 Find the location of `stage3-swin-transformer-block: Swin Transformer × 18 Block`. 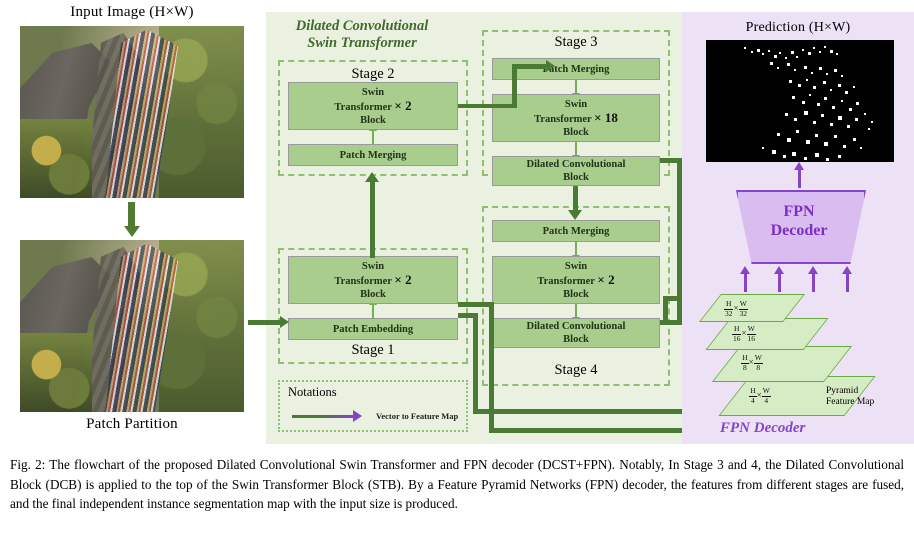

stage3-swin-transformer-block: Swin Transformer × 18 Block is located at coordinates (576, 118).